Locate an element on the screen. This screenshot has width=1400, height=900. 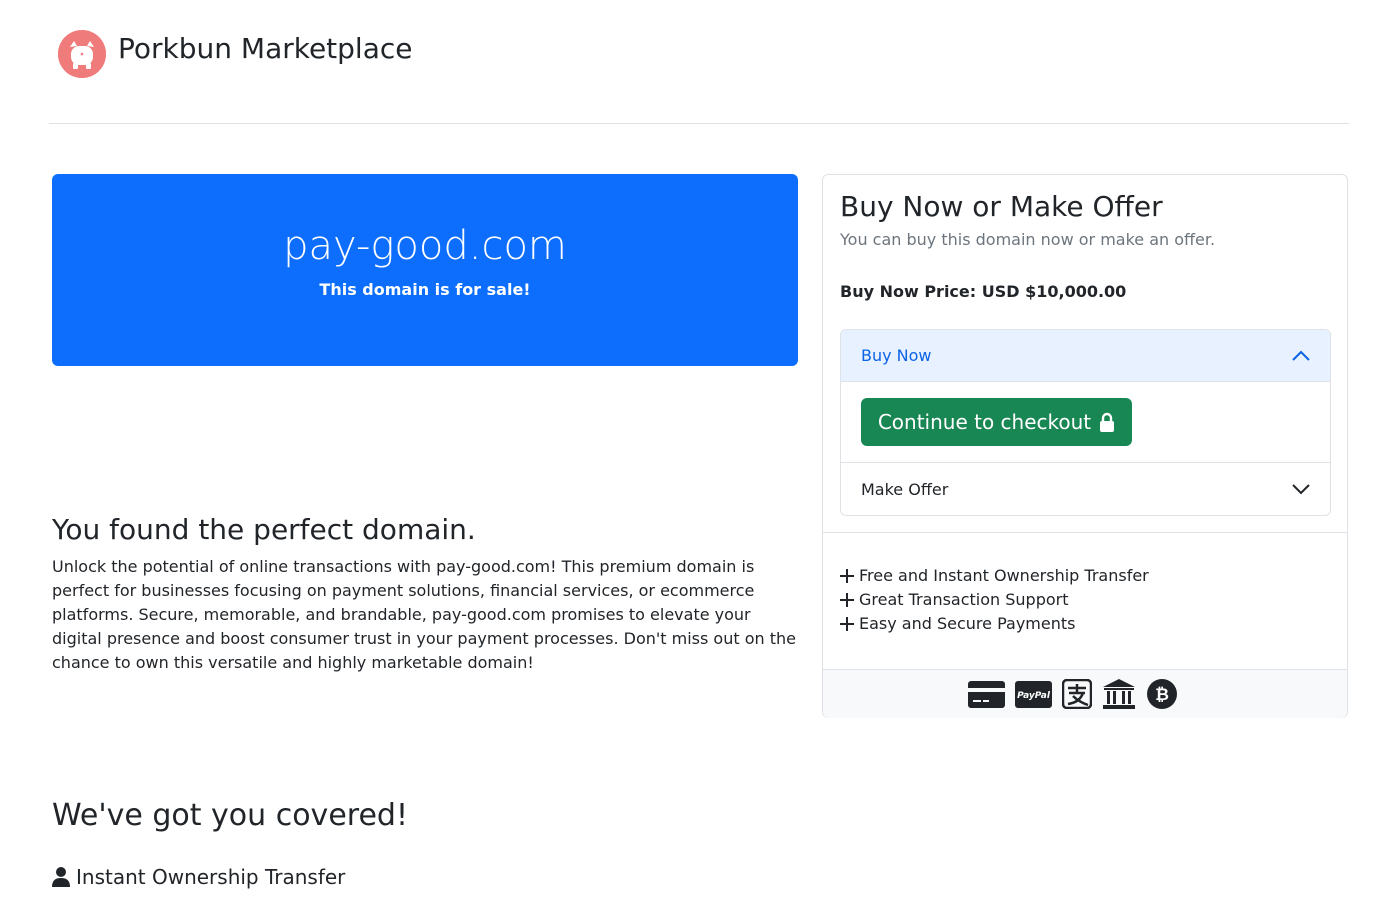
chevron-up-icon is located at coordinates (1301, 355).